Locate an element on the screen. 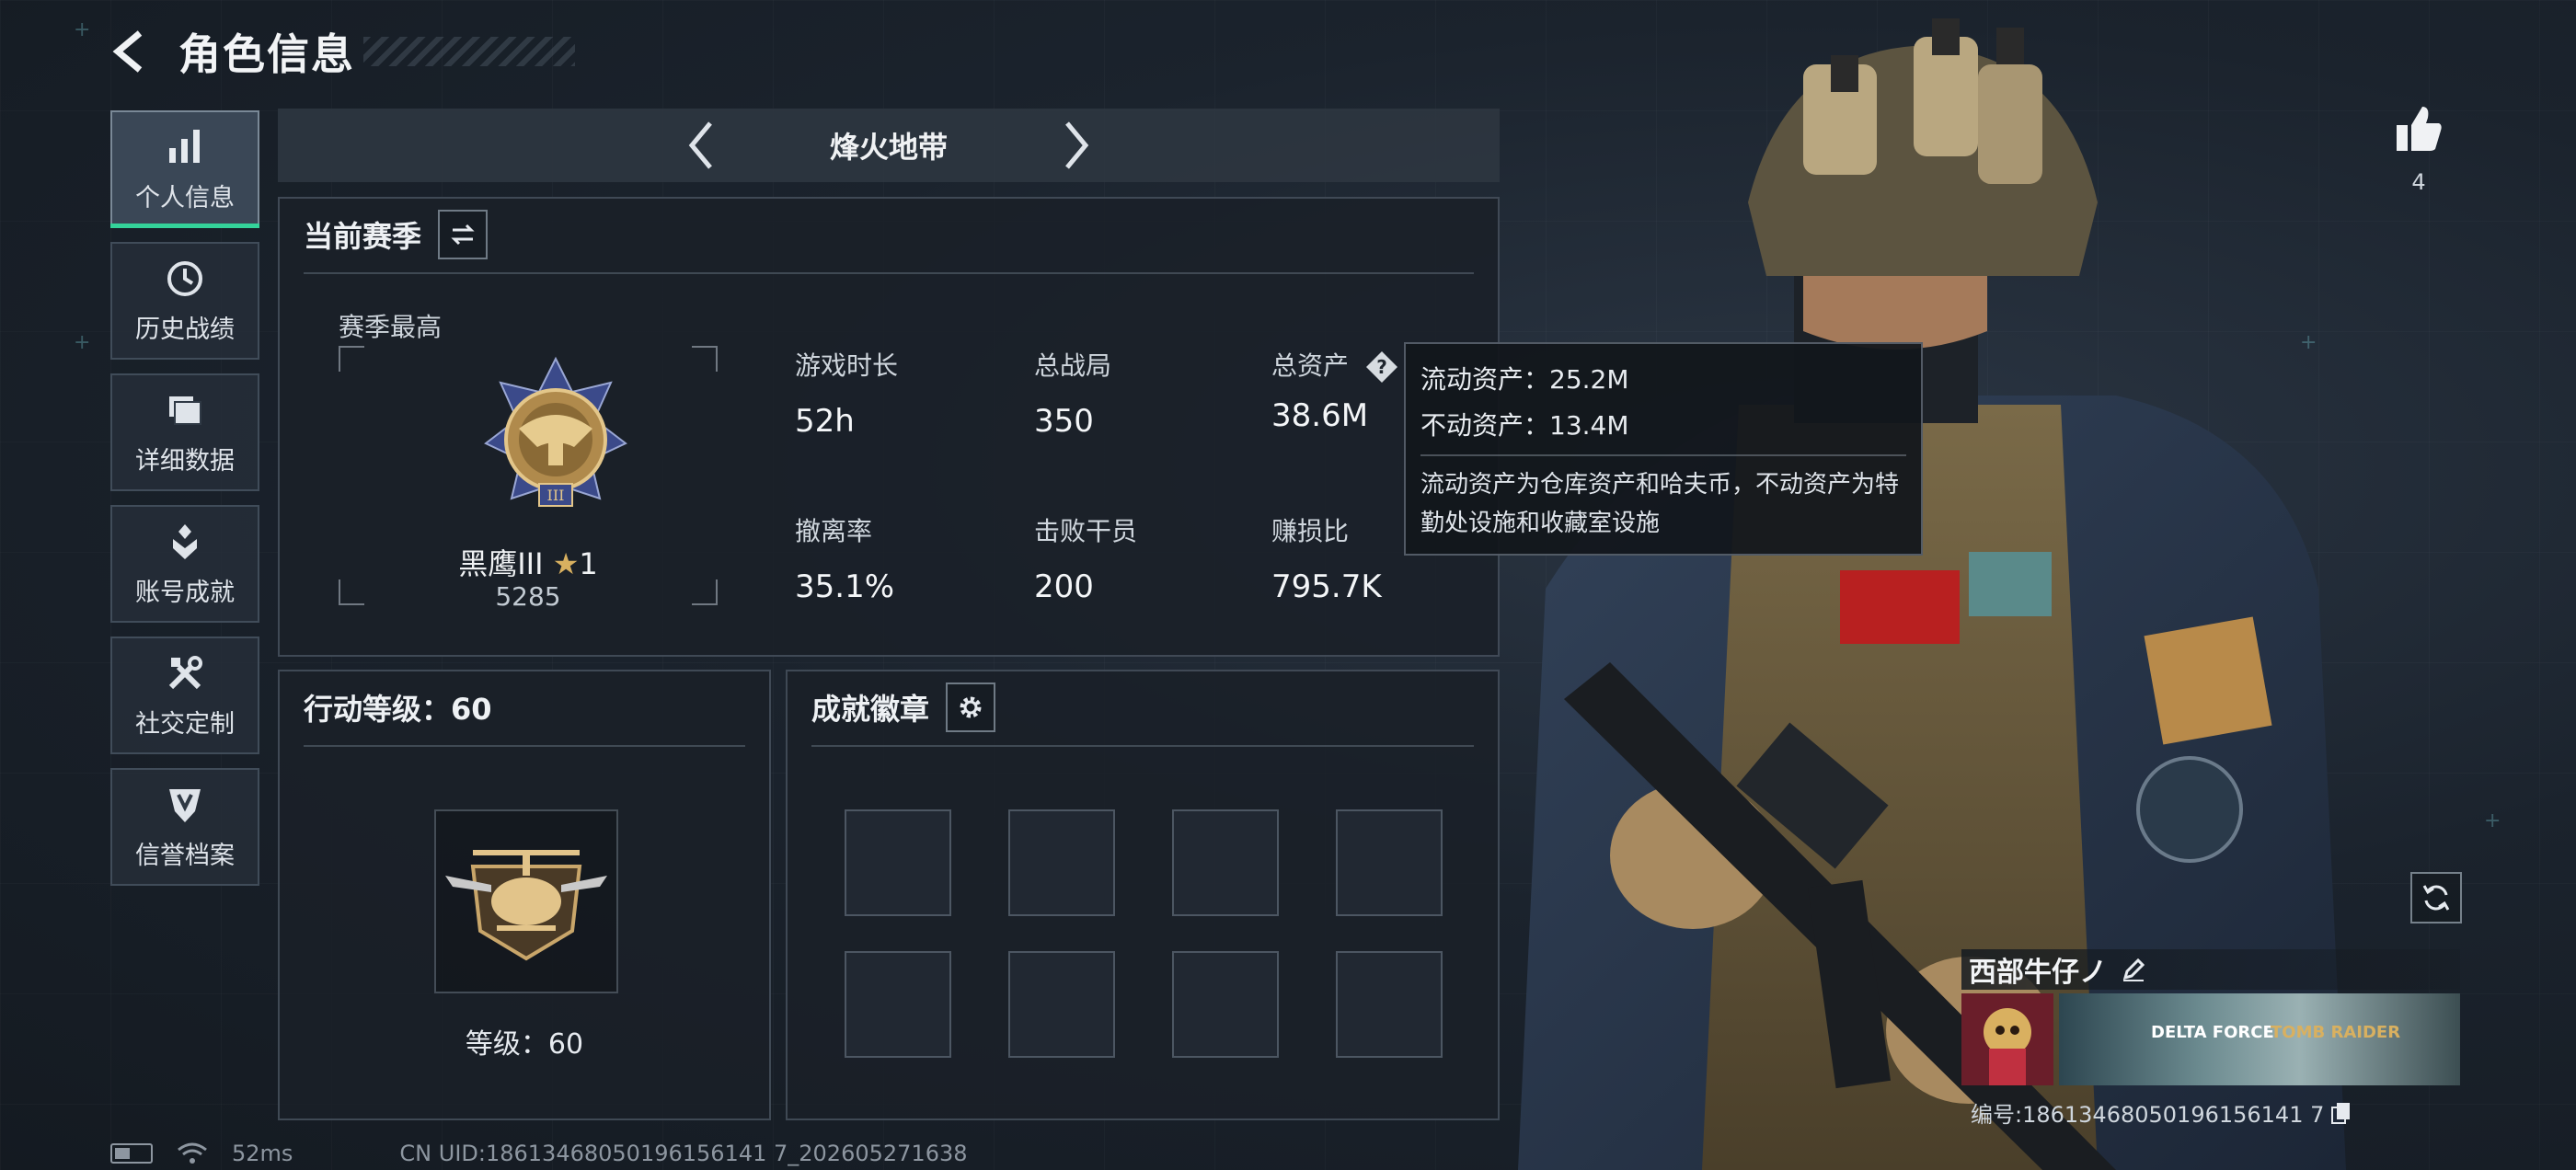 This screenshot has height=1170, width=2576. stat-label: 赚损比 is located at coordinates (1310, 531).